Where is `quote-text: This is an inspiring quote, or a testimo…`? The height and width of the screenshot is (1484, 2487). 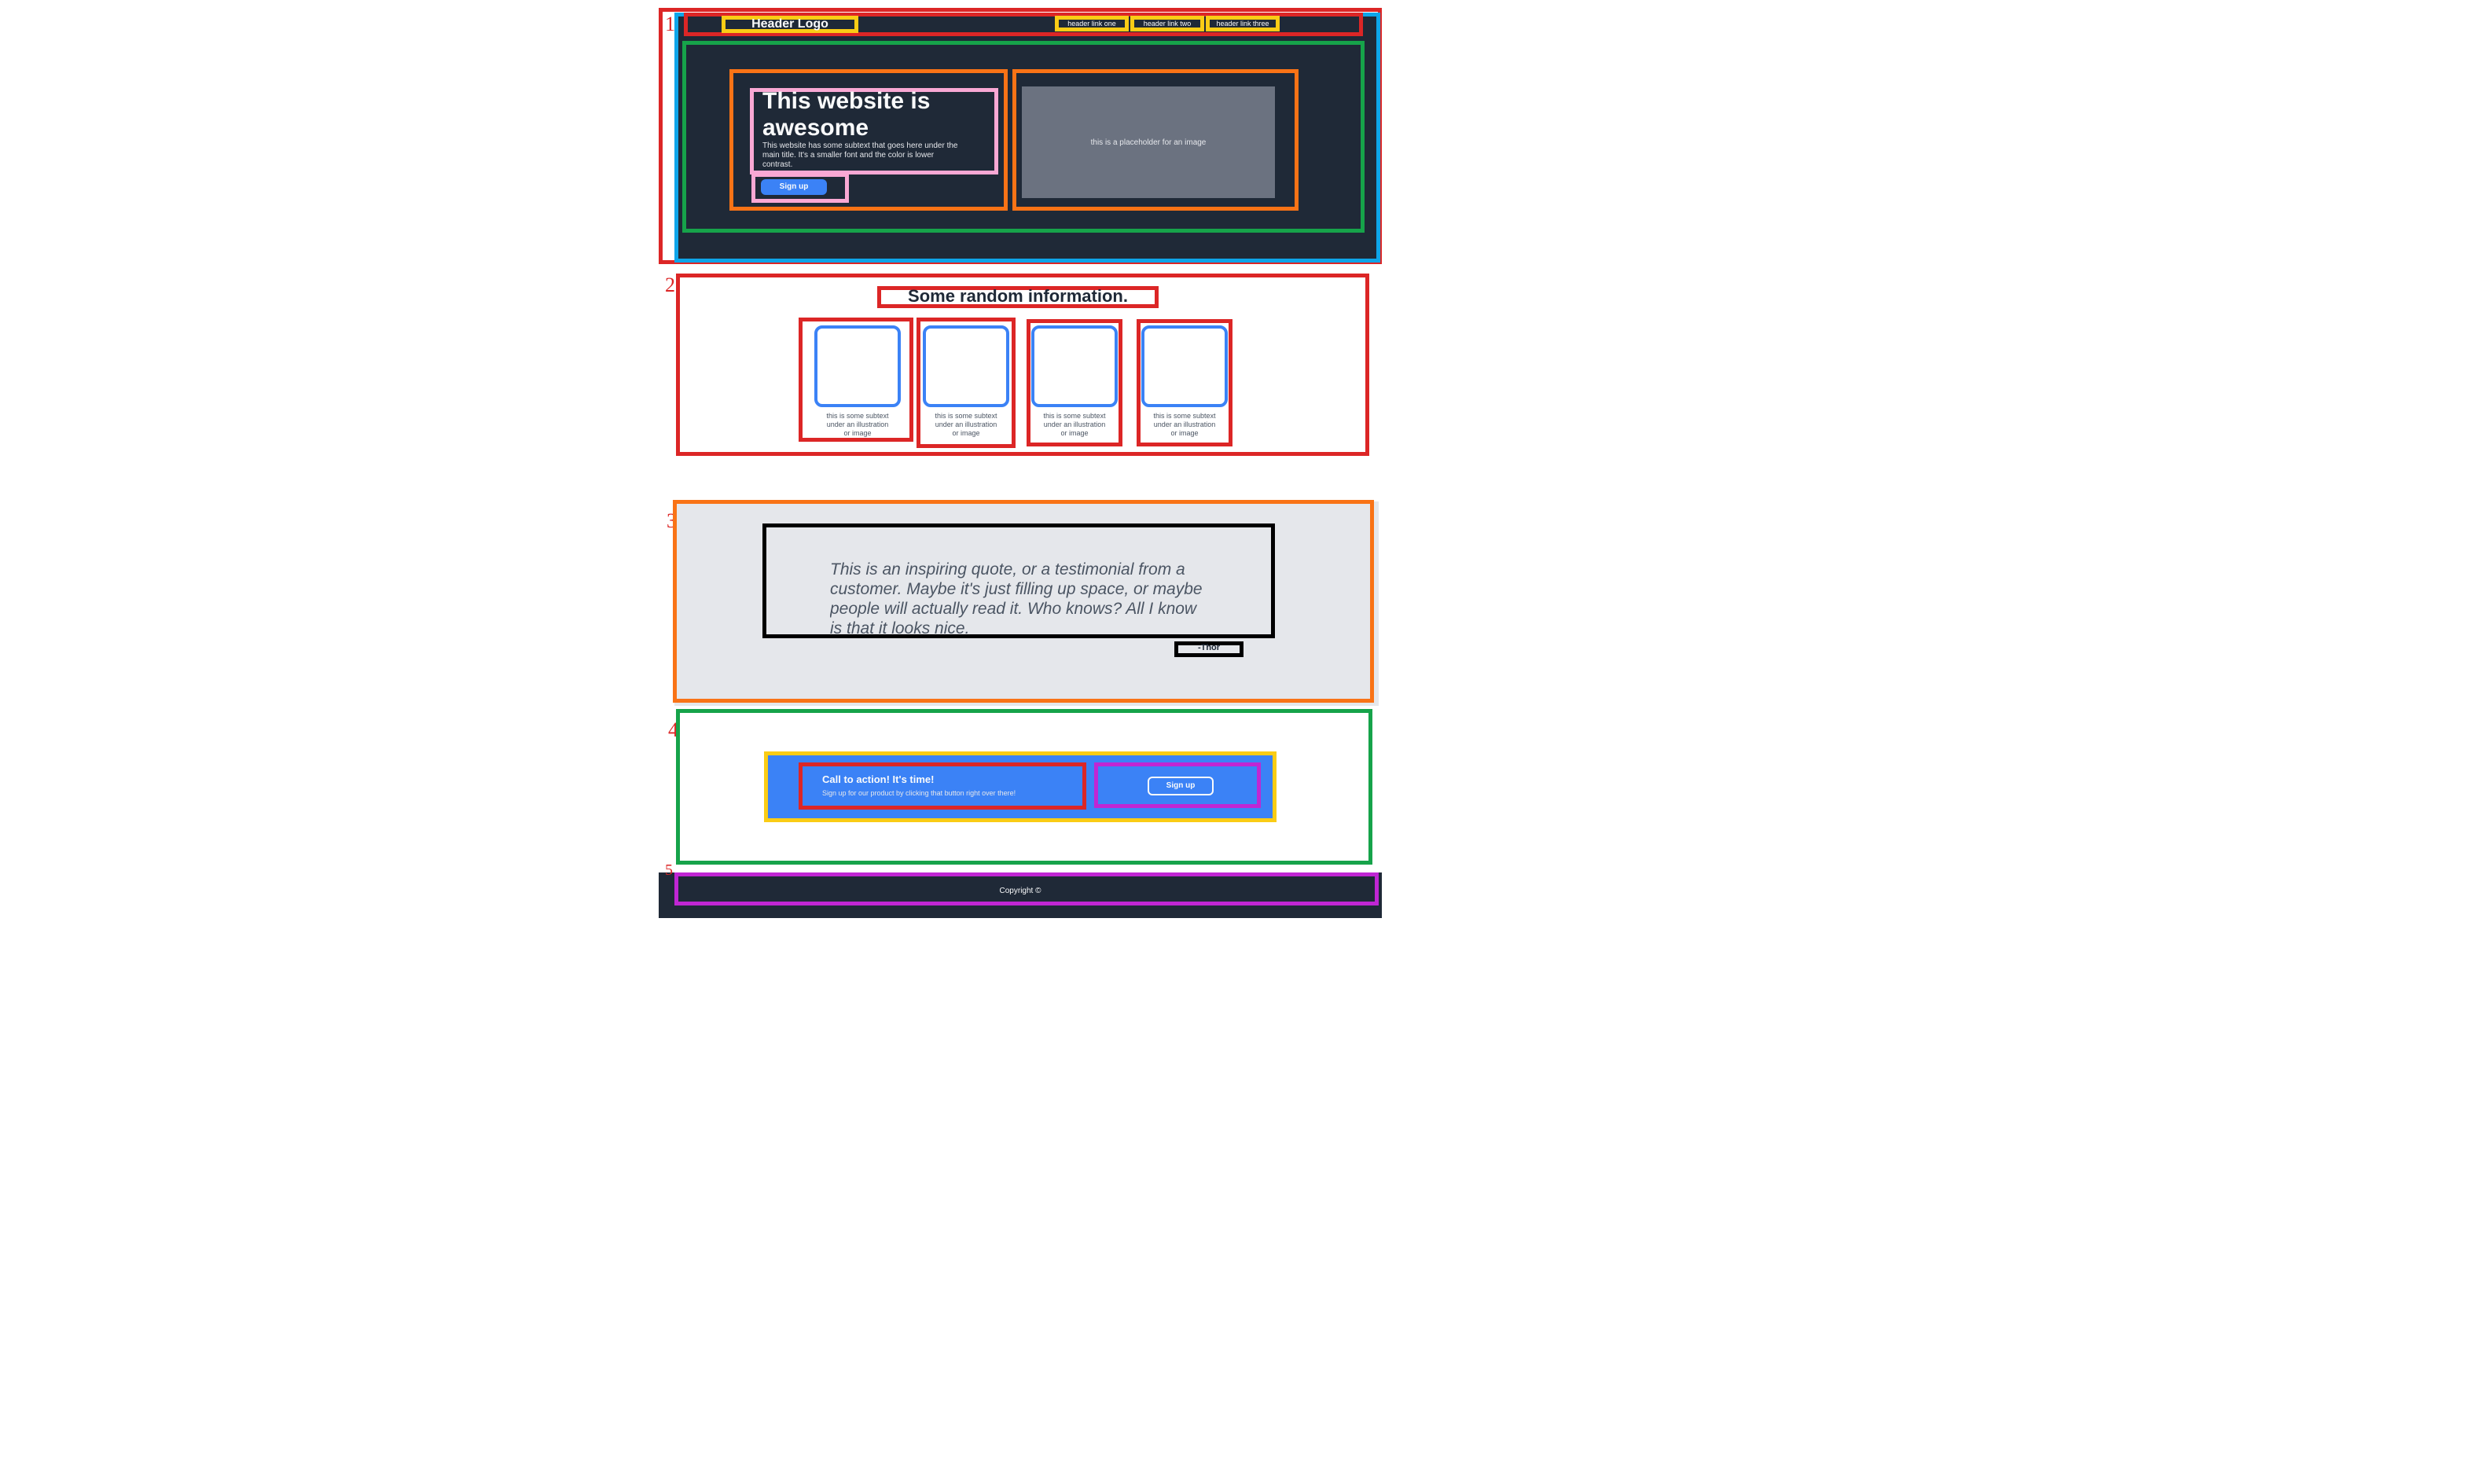 quote-text: This is an inspiring quote, or a testimo… is located at coordinates (1042, 597).